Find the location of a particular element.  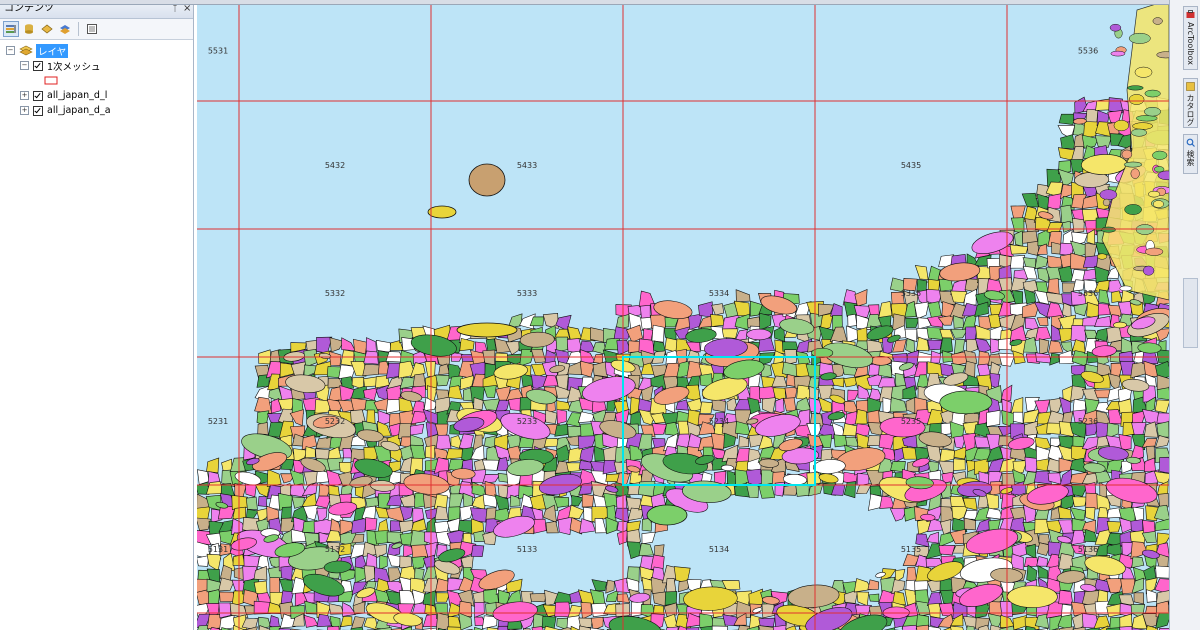

mesh-label: 5334 is located at coordinates (719, 293).